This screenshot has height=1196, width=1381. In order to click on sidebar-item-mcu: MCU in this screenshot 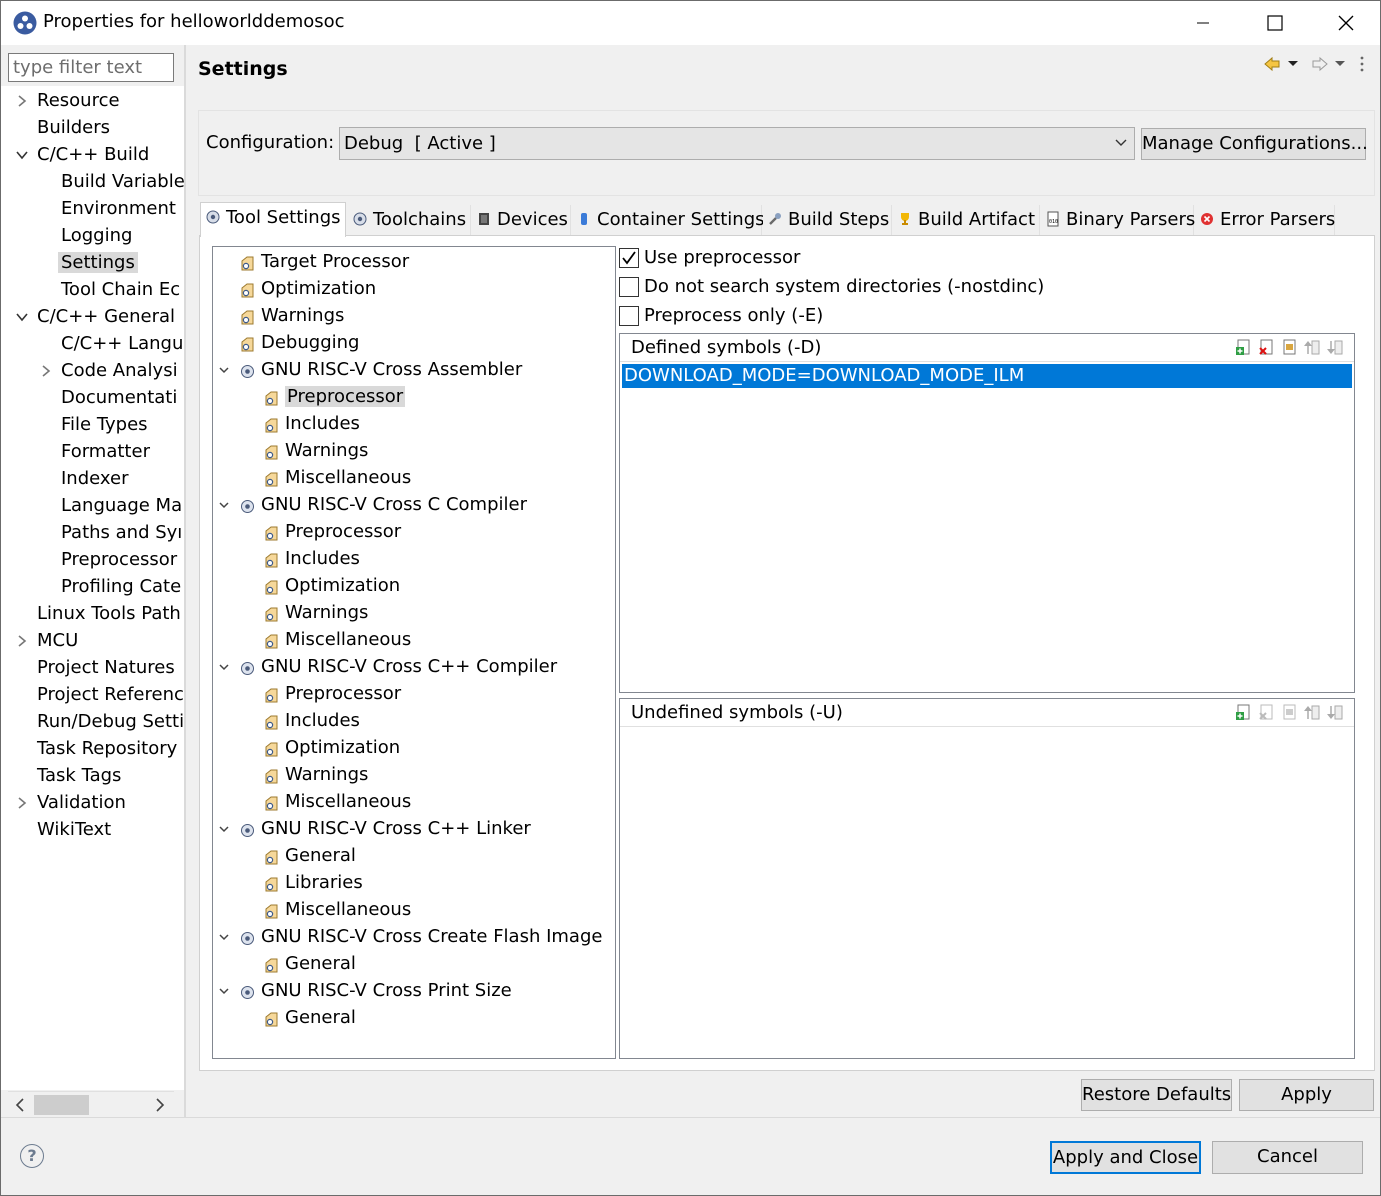, I will do `click(48, 640)`.